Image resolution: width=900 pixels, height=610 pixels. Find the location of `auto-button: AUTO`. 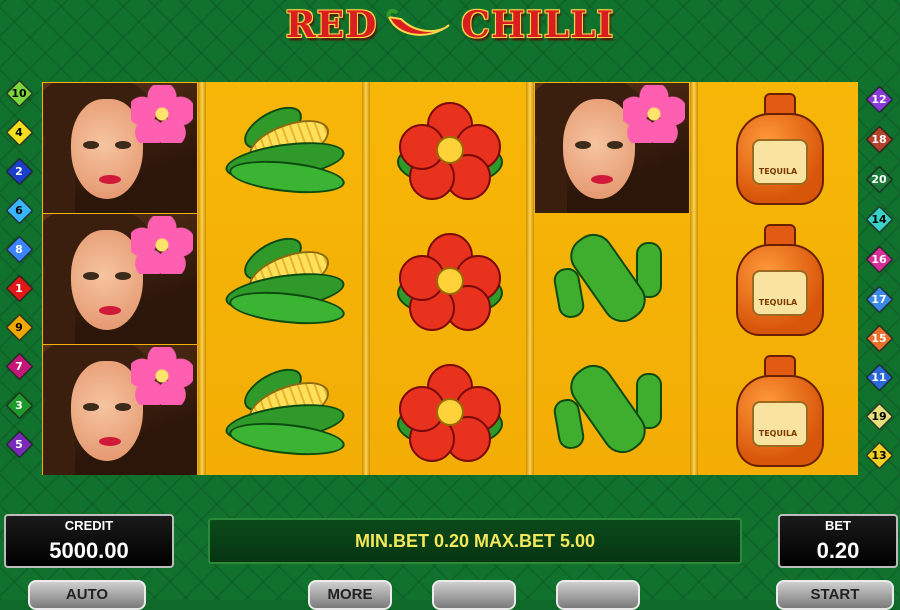

auto-button: AUTO is located at coordinates (87, 595).